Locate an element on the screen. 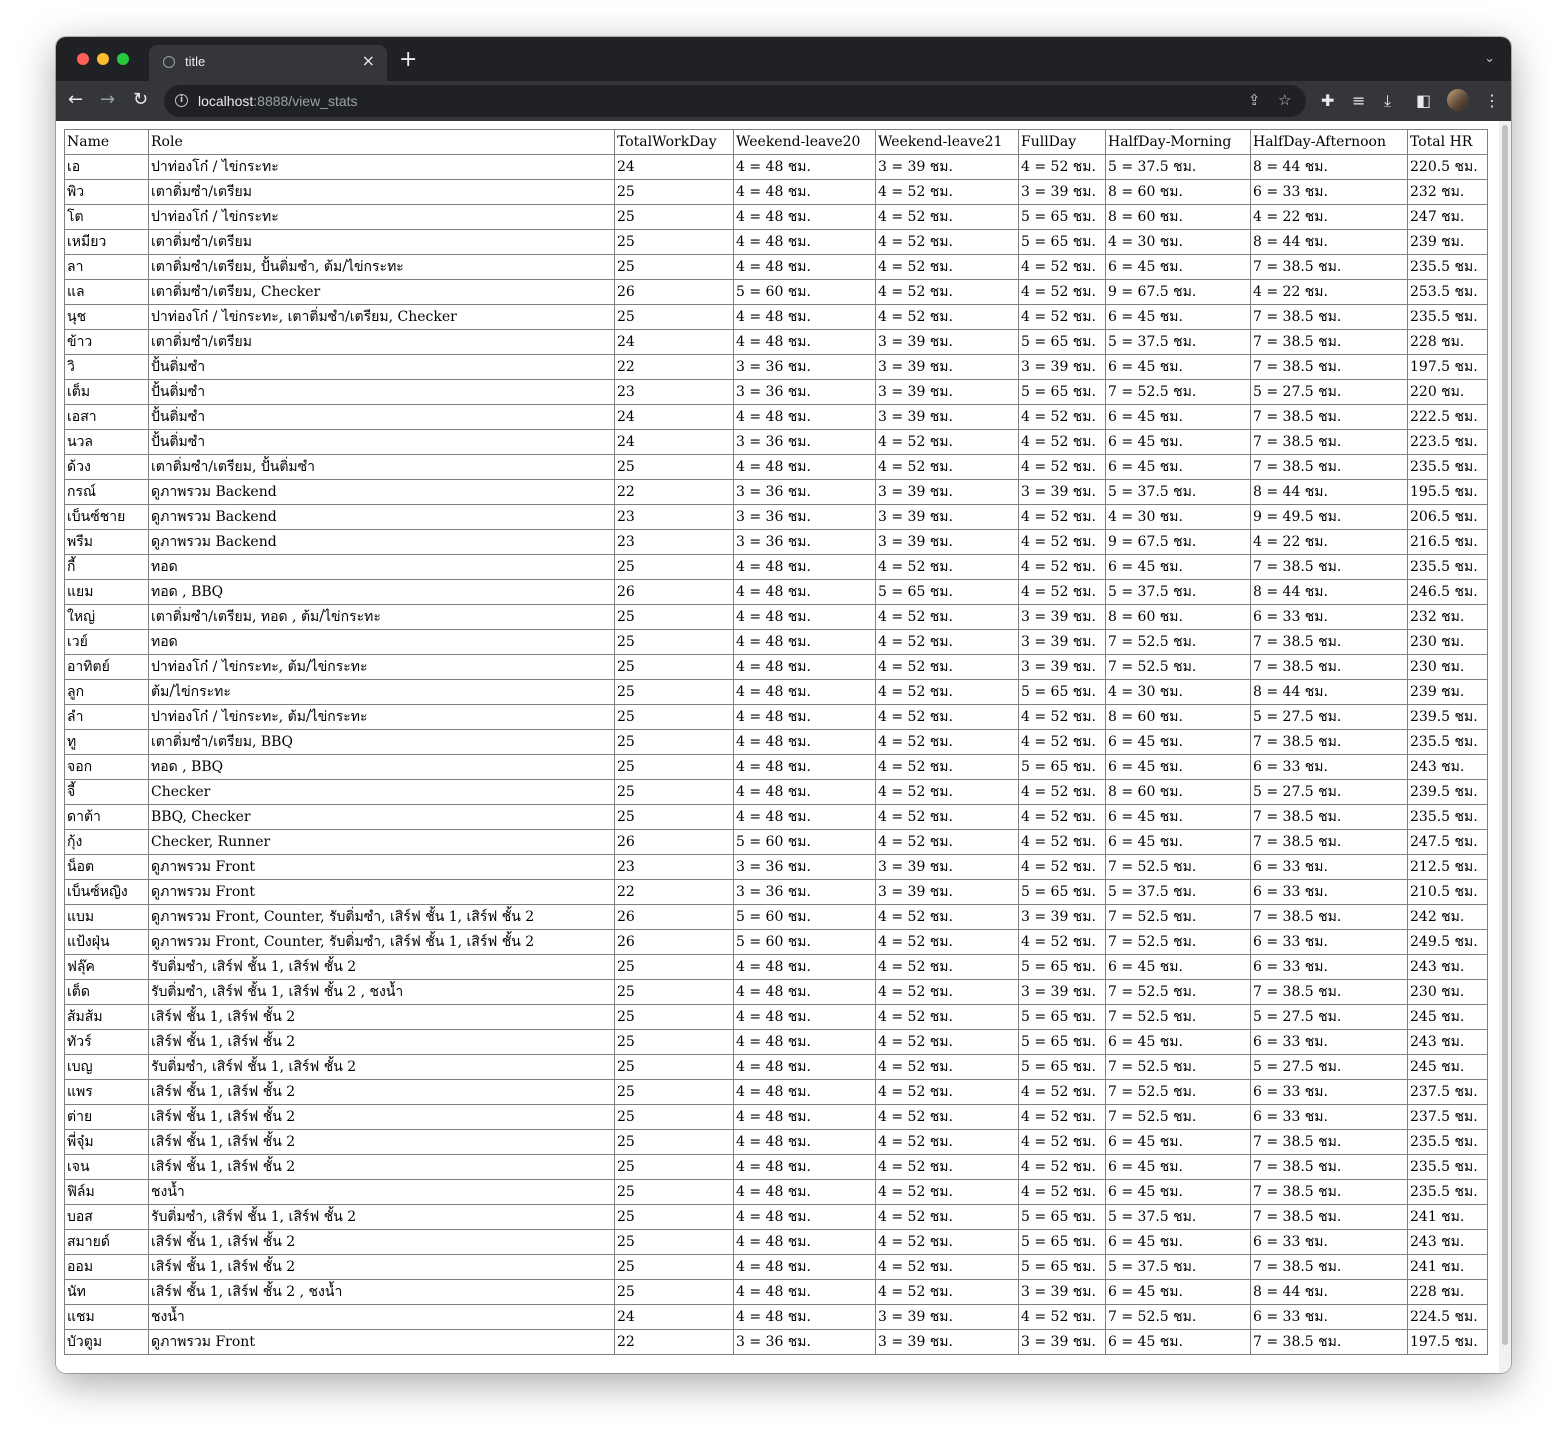 The width and height of the screenshot is (1567, 1448). cell-name: แพร is located at coordinates (106, 1092).